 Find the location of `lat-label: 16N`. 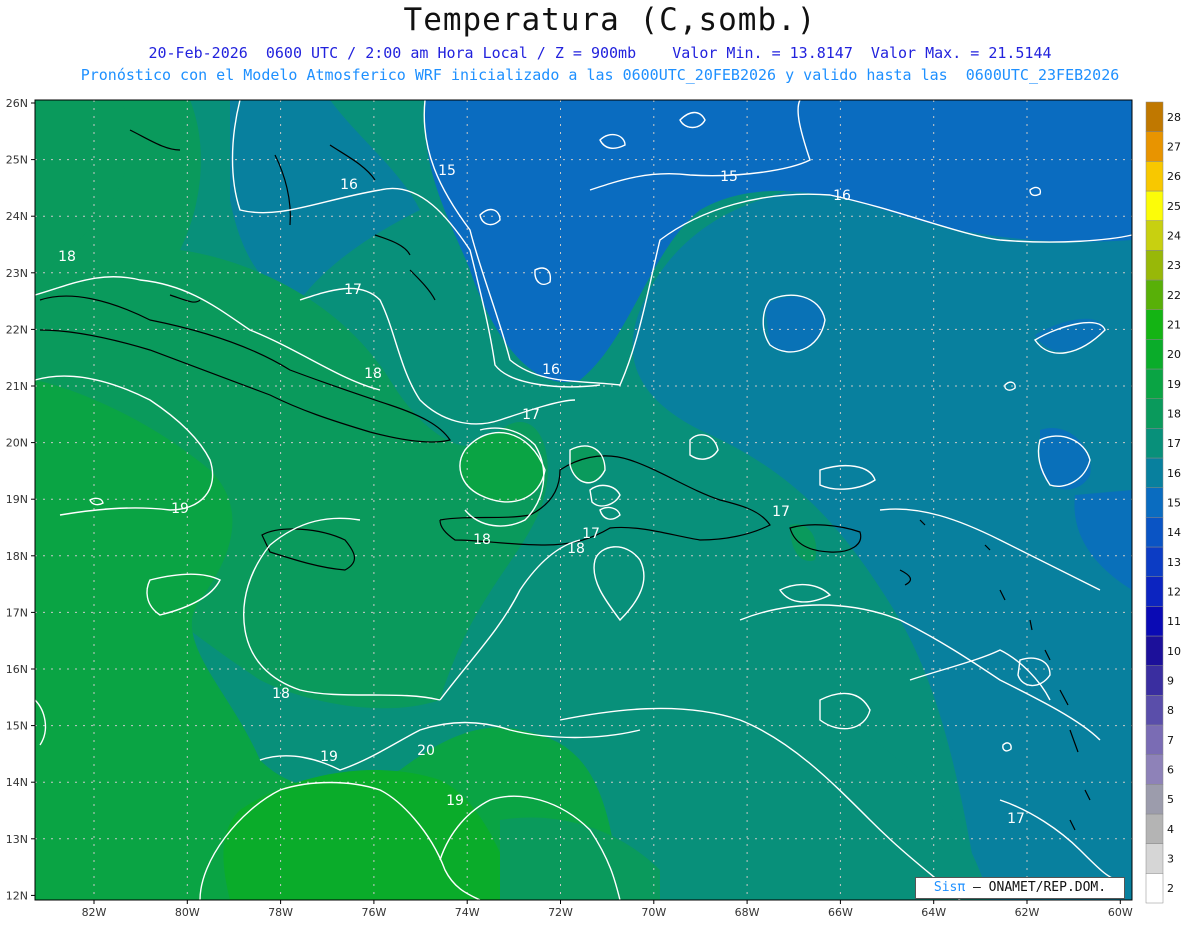

lat-label: 16N is located at coordinates (17, 669).